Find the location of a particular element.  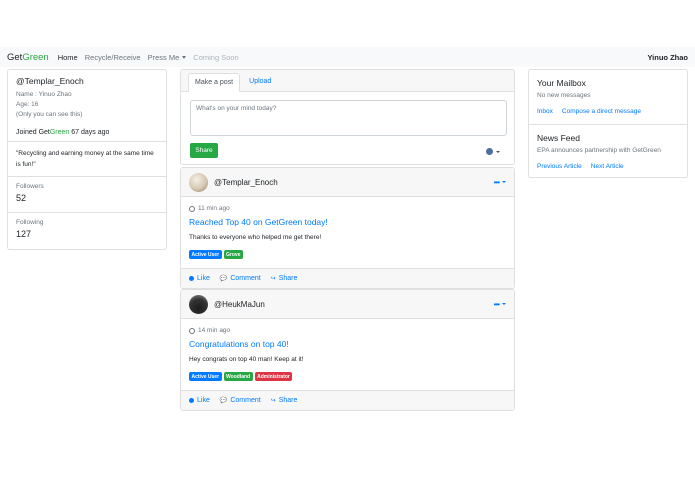

profile-joined: Joined GetGreen 67 days ago is located at coordinates (87, 132).